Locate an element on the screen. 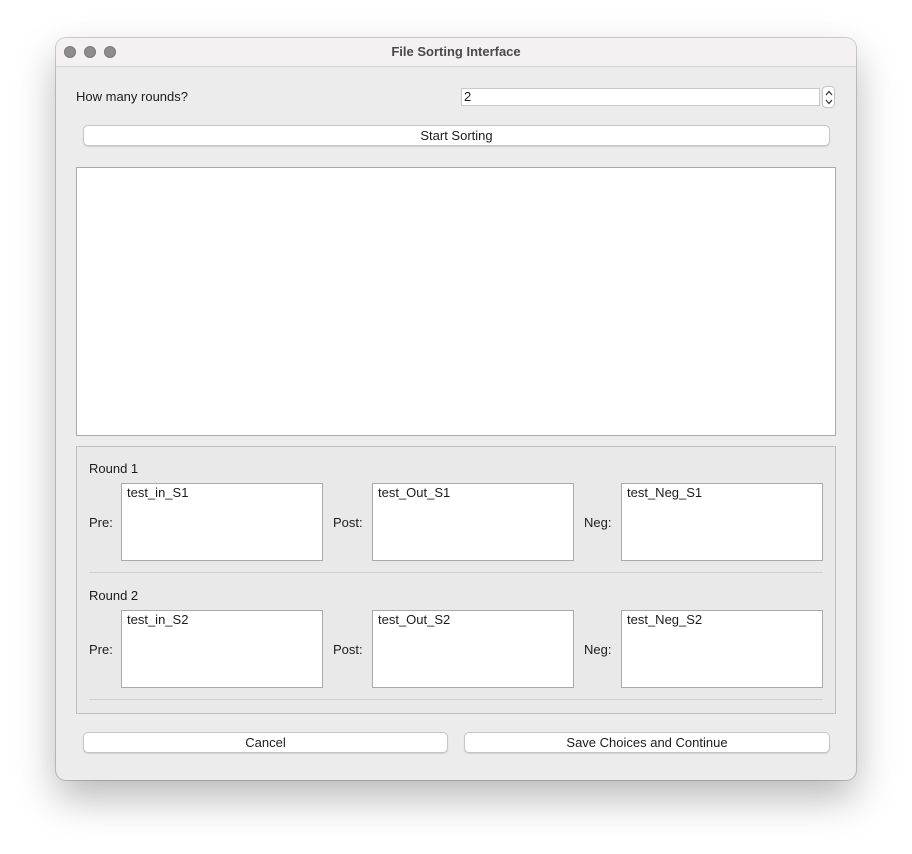 The width and height of the screenshot is (912, 854). rounds-label: How many rounds? is located at coordinates (132, 96).